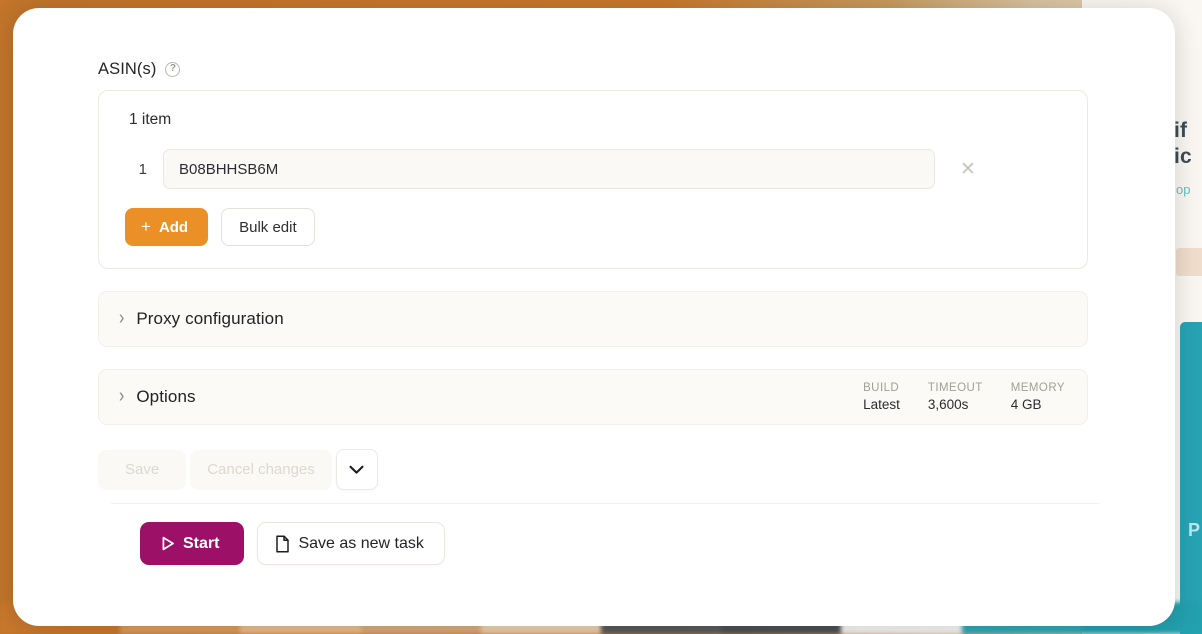  I want to click on footer-actions: Start Save as new task, so click(292, 543).